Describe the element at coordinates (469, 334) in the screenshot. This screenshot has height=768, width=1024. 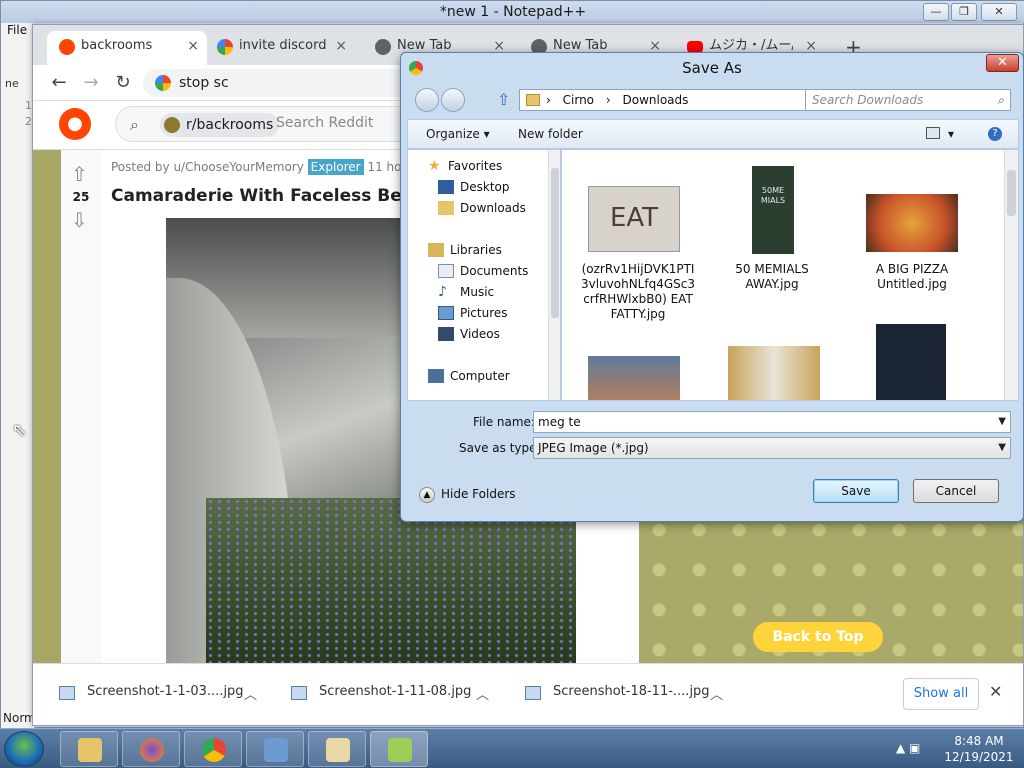
I see `nav-videos: Videos` at that location.